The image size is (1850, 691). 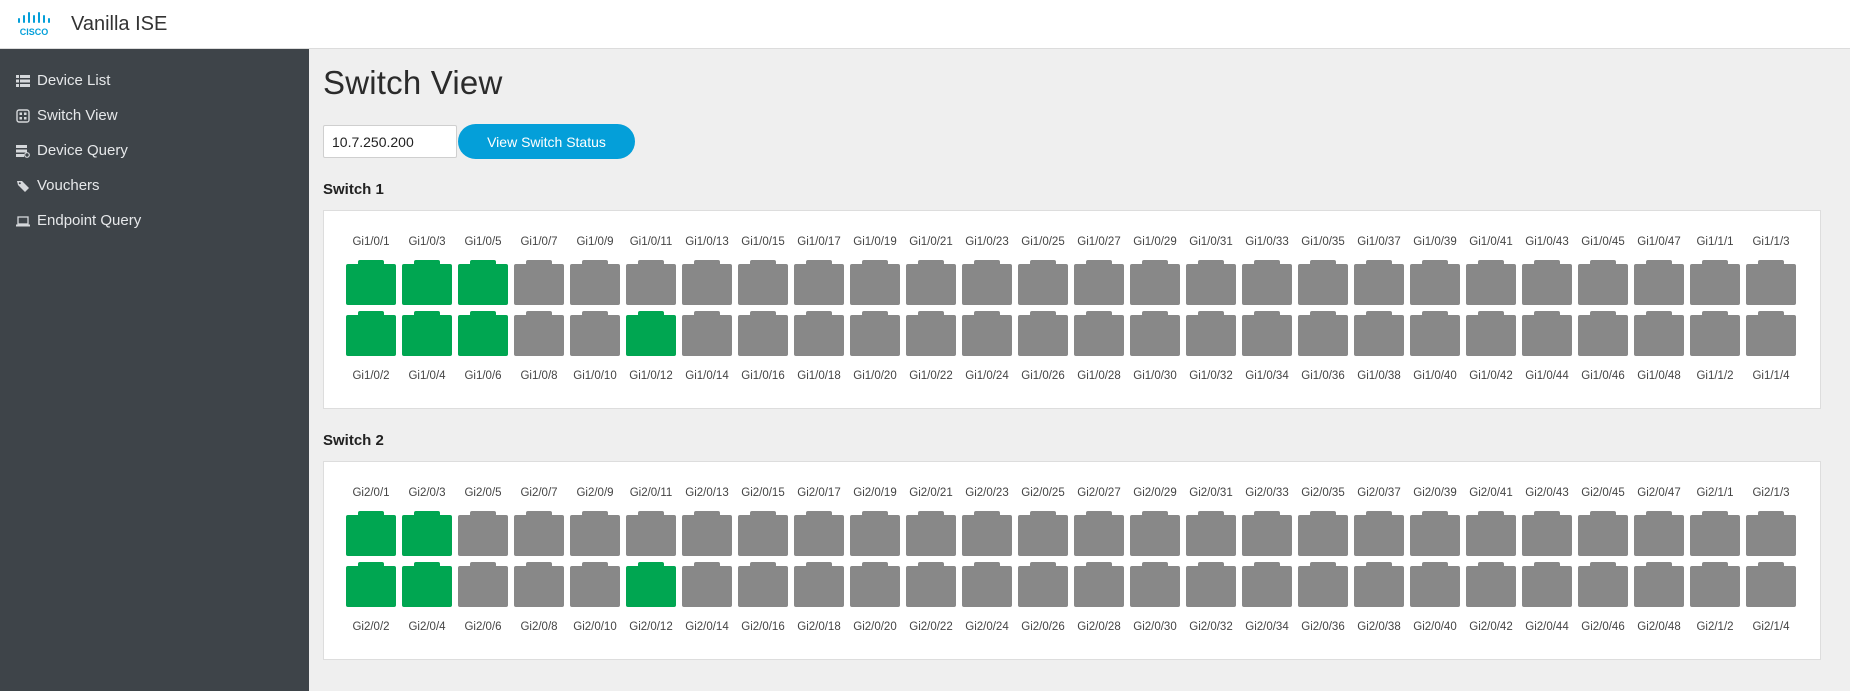 I want to click on sidebar-item-device-list: Device List, so click(x=154, y=81).